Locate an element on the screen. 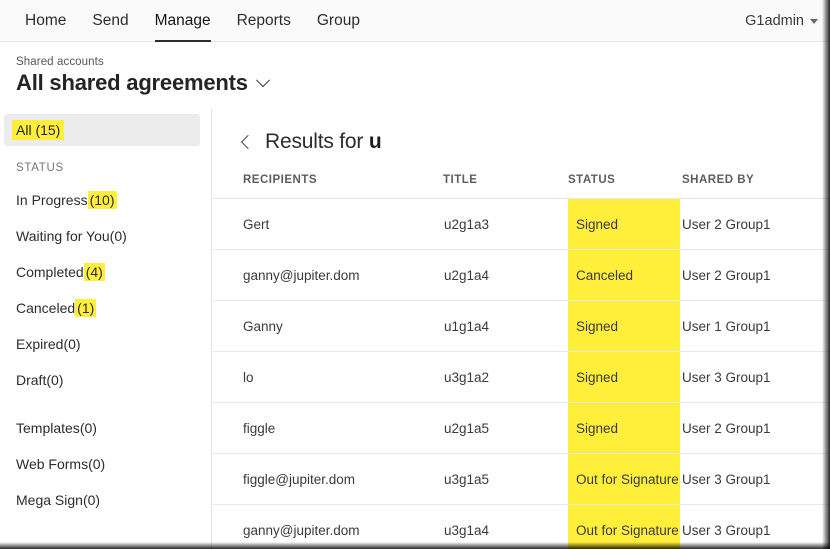  nav-items: Home Send Manage Reports Group is located at coordinates (192, 21).